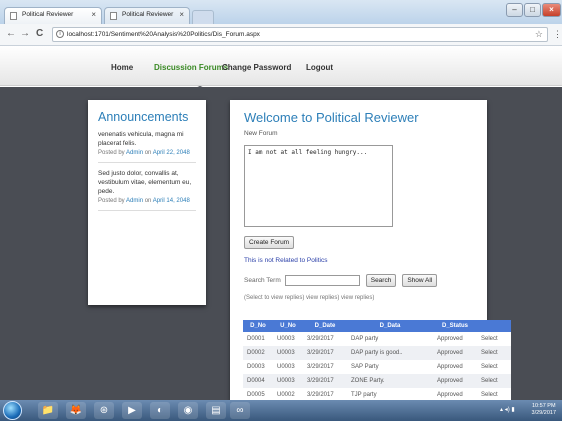 The width and height of the screenshot is (562, 421). I want to click on start-button, so click(12, 410).